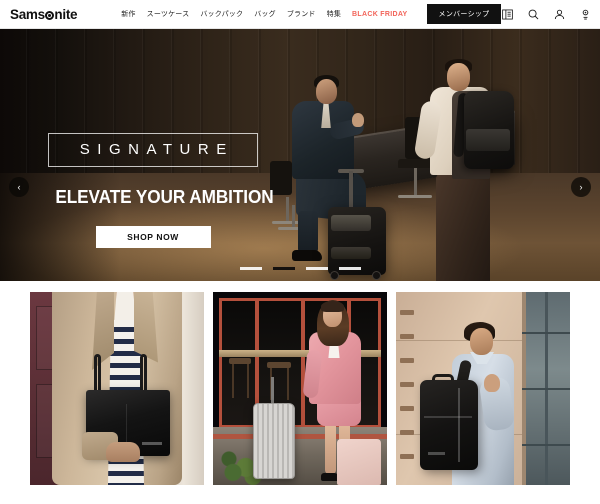 The height and width of the screenshot is (504, 600). Describe the element at coordinates (265, 14) in the screenshot. I see `nav-bags: バッグ` at that location.